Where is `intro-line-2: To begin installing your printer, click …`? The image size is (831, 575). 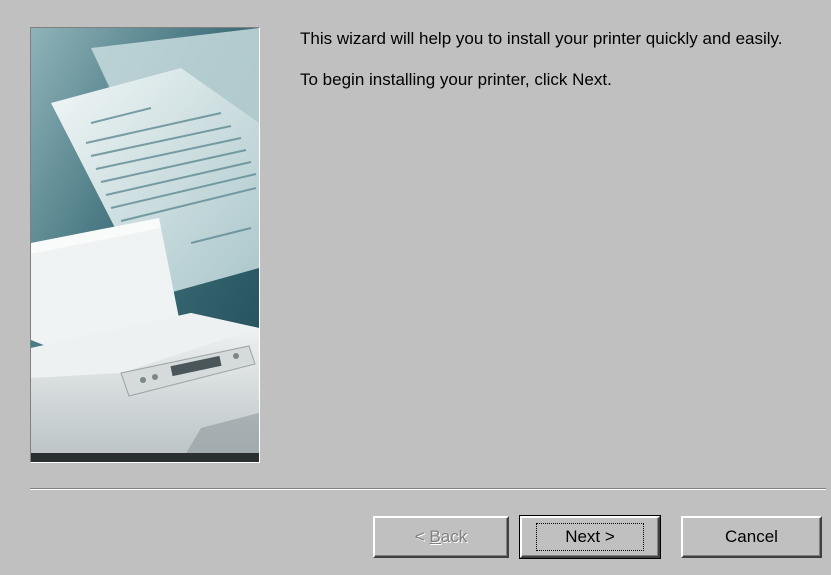 intro-line-2: To begin installing your printer, click … is located at coordinates (456, 79).